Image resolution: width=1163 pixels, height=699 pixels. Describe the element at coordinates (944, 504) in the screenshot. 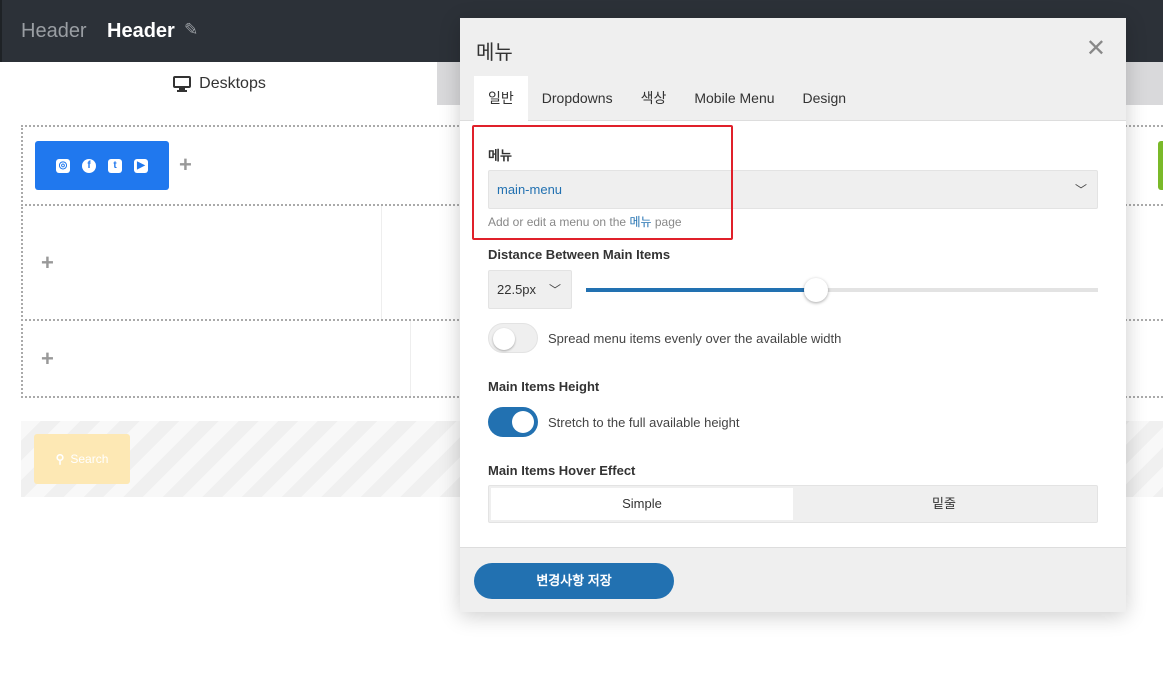

I see `hover-option-underline: 밑줄` at that location.